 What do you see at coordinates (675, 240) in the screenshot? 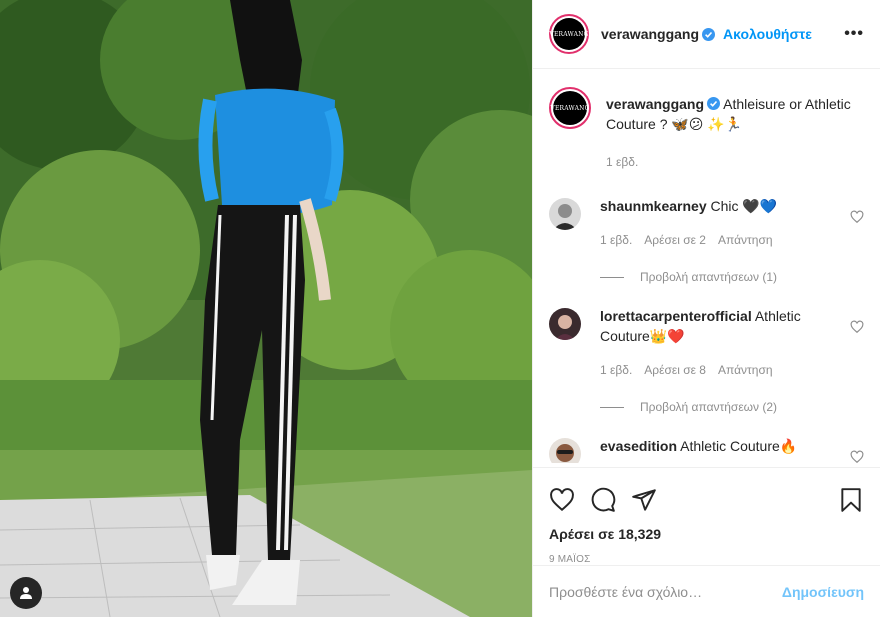
I see `comment-likes: Αρέσει σε 2` at bounding box center [675, 240].